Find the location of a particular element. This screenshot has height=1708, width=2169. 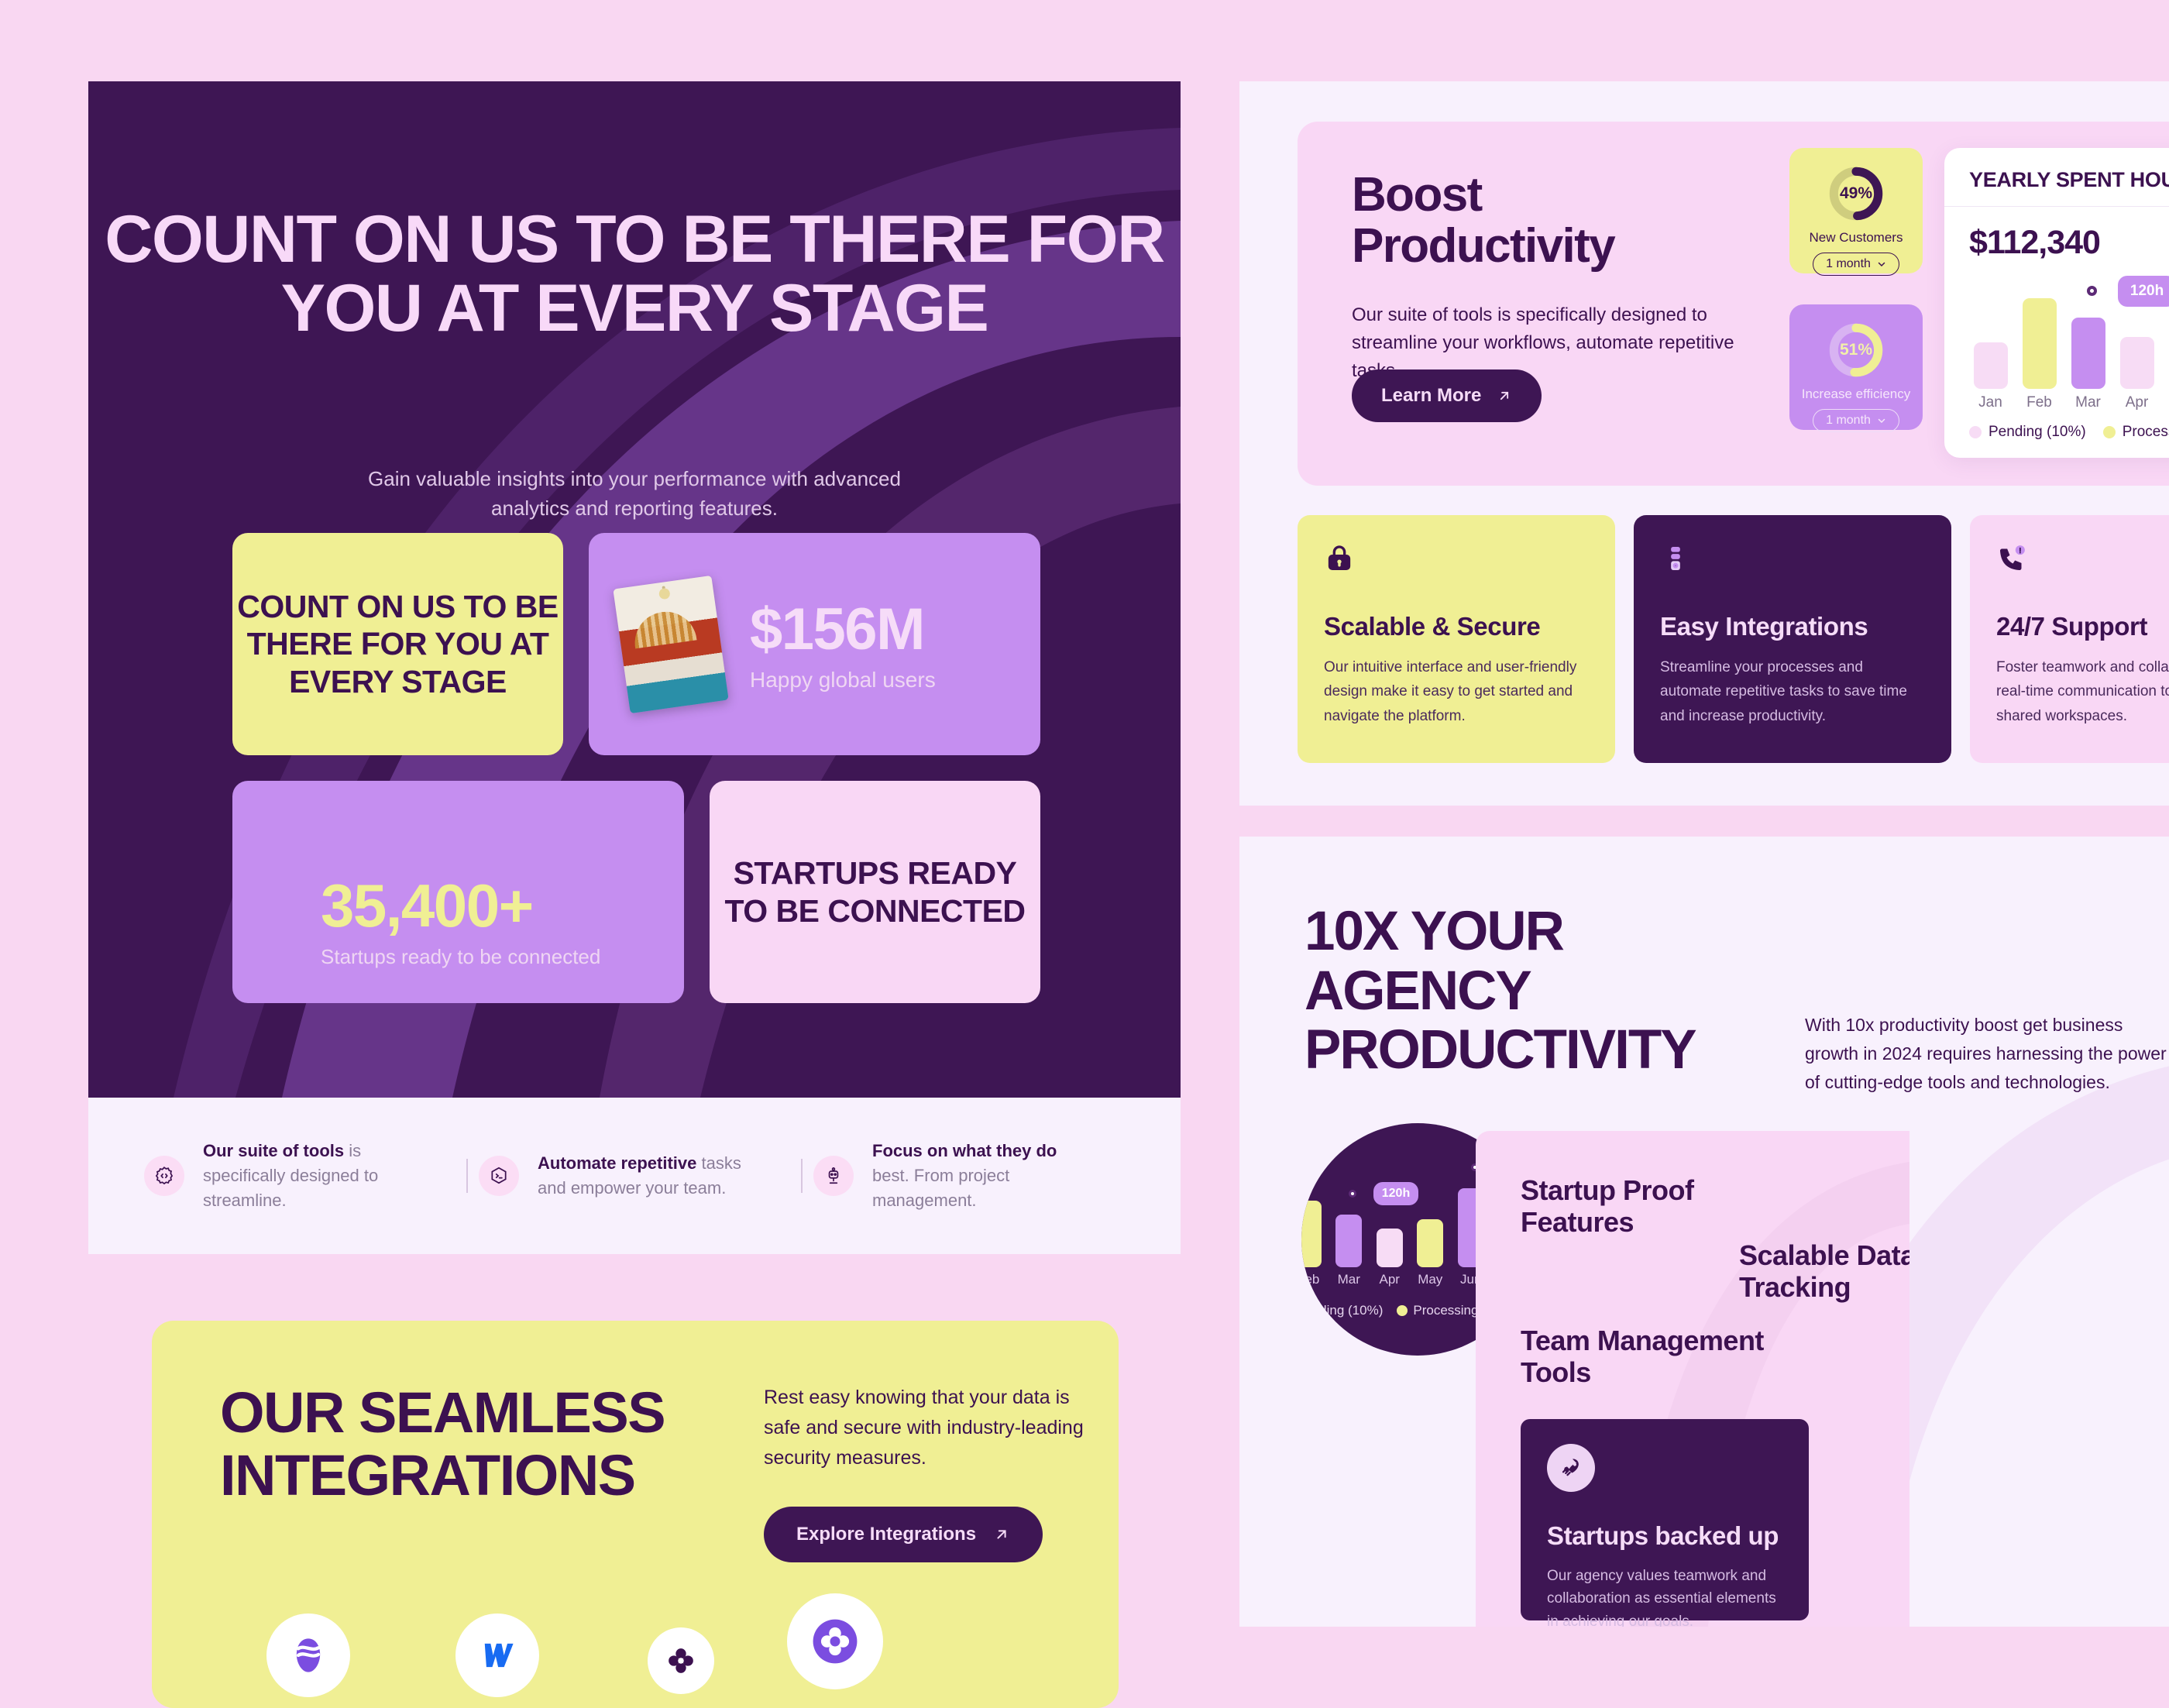

integration-logo-wave is located at coordinates (308, 1655).